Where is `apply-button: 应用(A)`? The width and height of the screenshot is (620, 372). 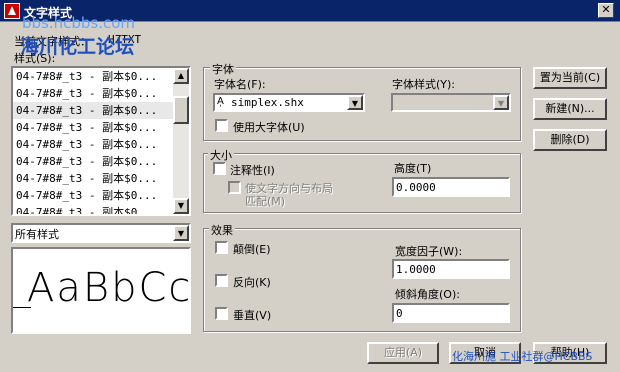
apply-button: 应用(A) is located at coordinates (403, 353).